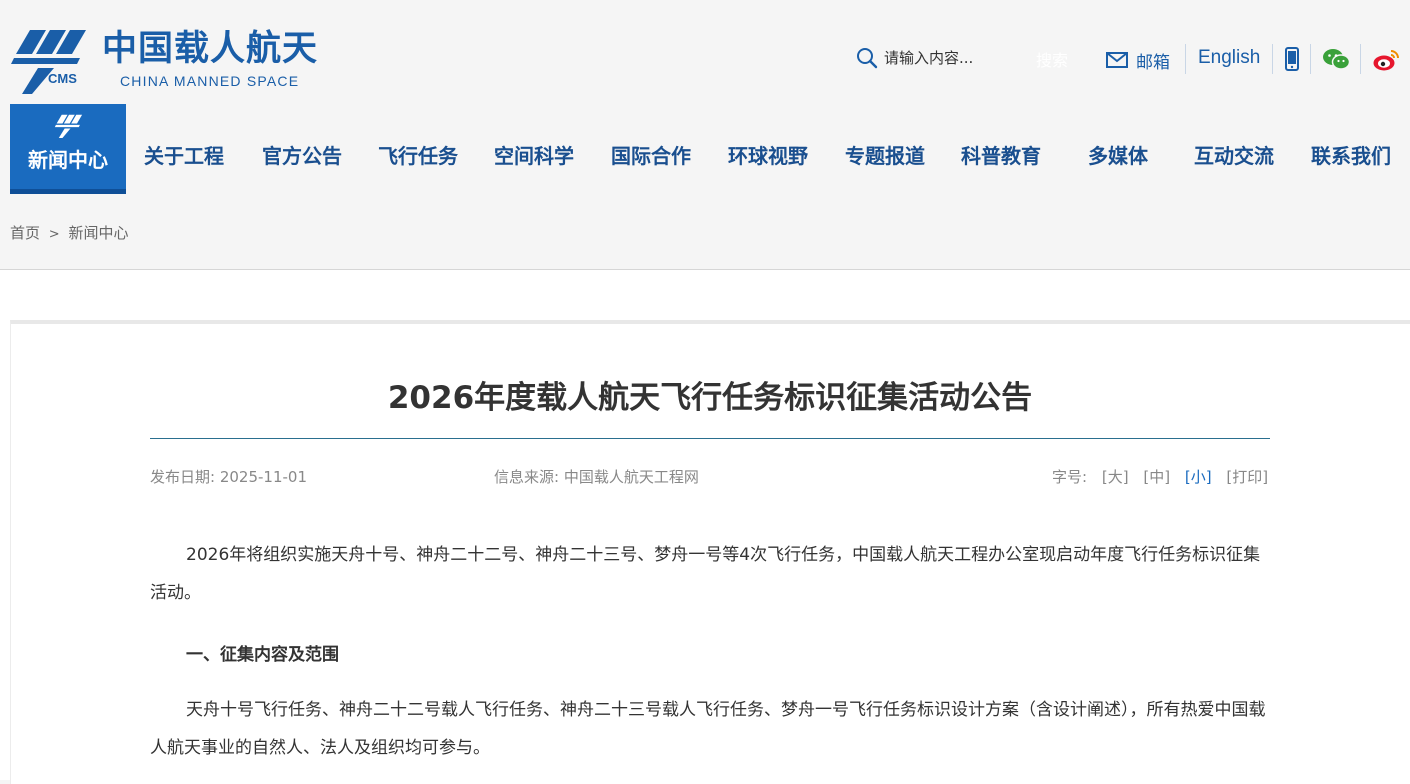  What do you see at coordinates (68, 160) in the screenshot?
I see `nav-item-label: 新闻中心` at bounding box center [68, 160].